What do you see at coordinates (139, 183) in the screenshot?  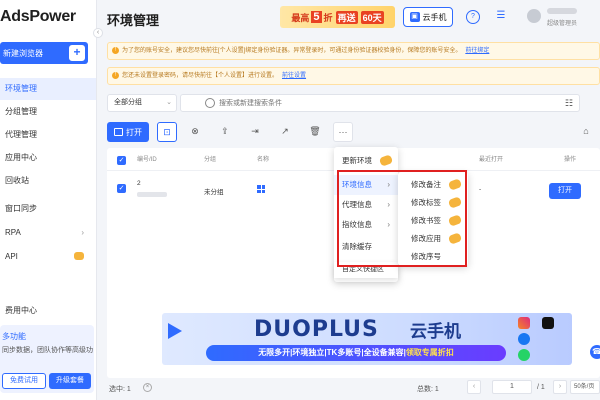 I see `row-number: 2` at bounding box center [139, 183].